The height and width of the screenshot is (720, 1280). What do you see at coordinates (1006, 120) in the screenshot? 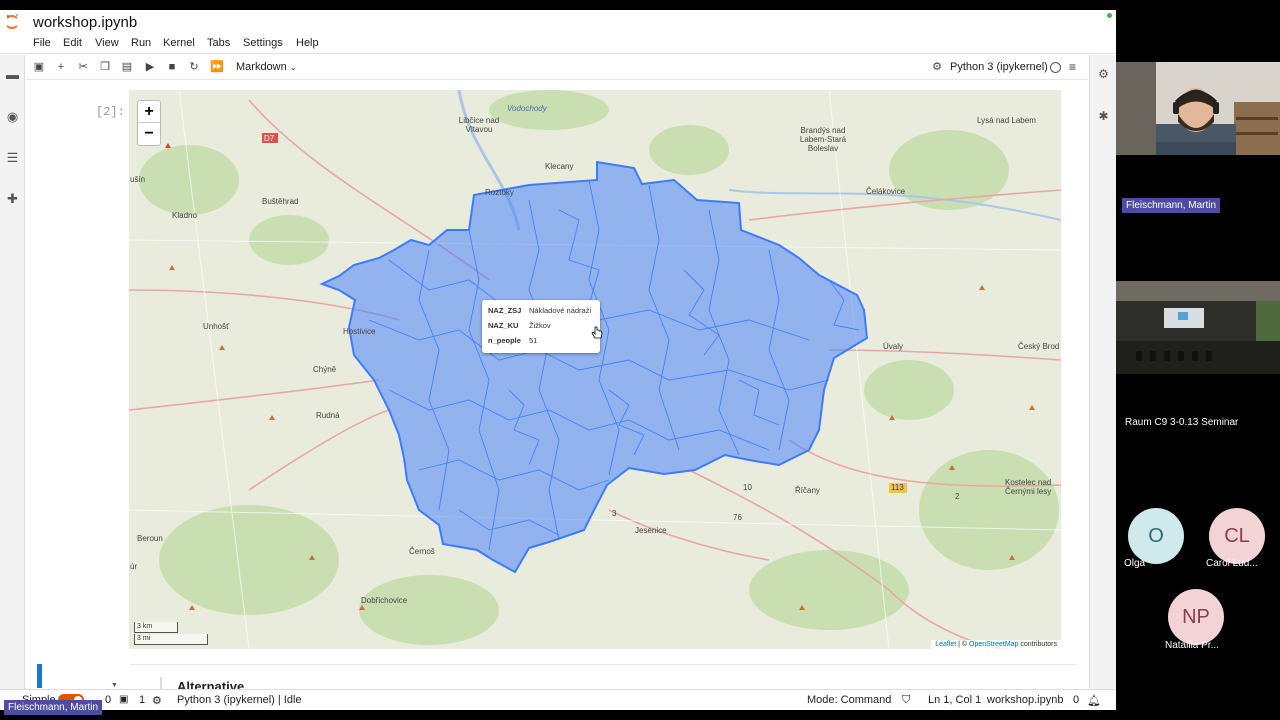
I see `place-label: Lysá nad Labem` at bounding box center [1006, 120].